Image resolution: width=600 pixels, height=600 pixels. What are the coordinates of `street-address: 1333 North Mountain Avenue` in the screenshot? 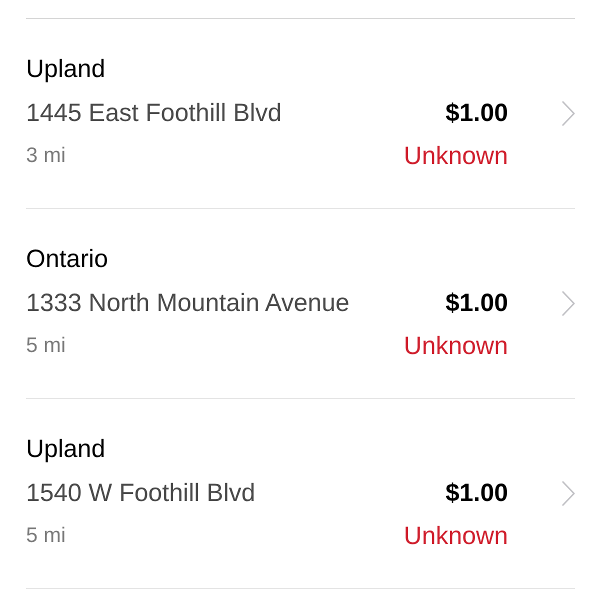 It's located at (188, 303).